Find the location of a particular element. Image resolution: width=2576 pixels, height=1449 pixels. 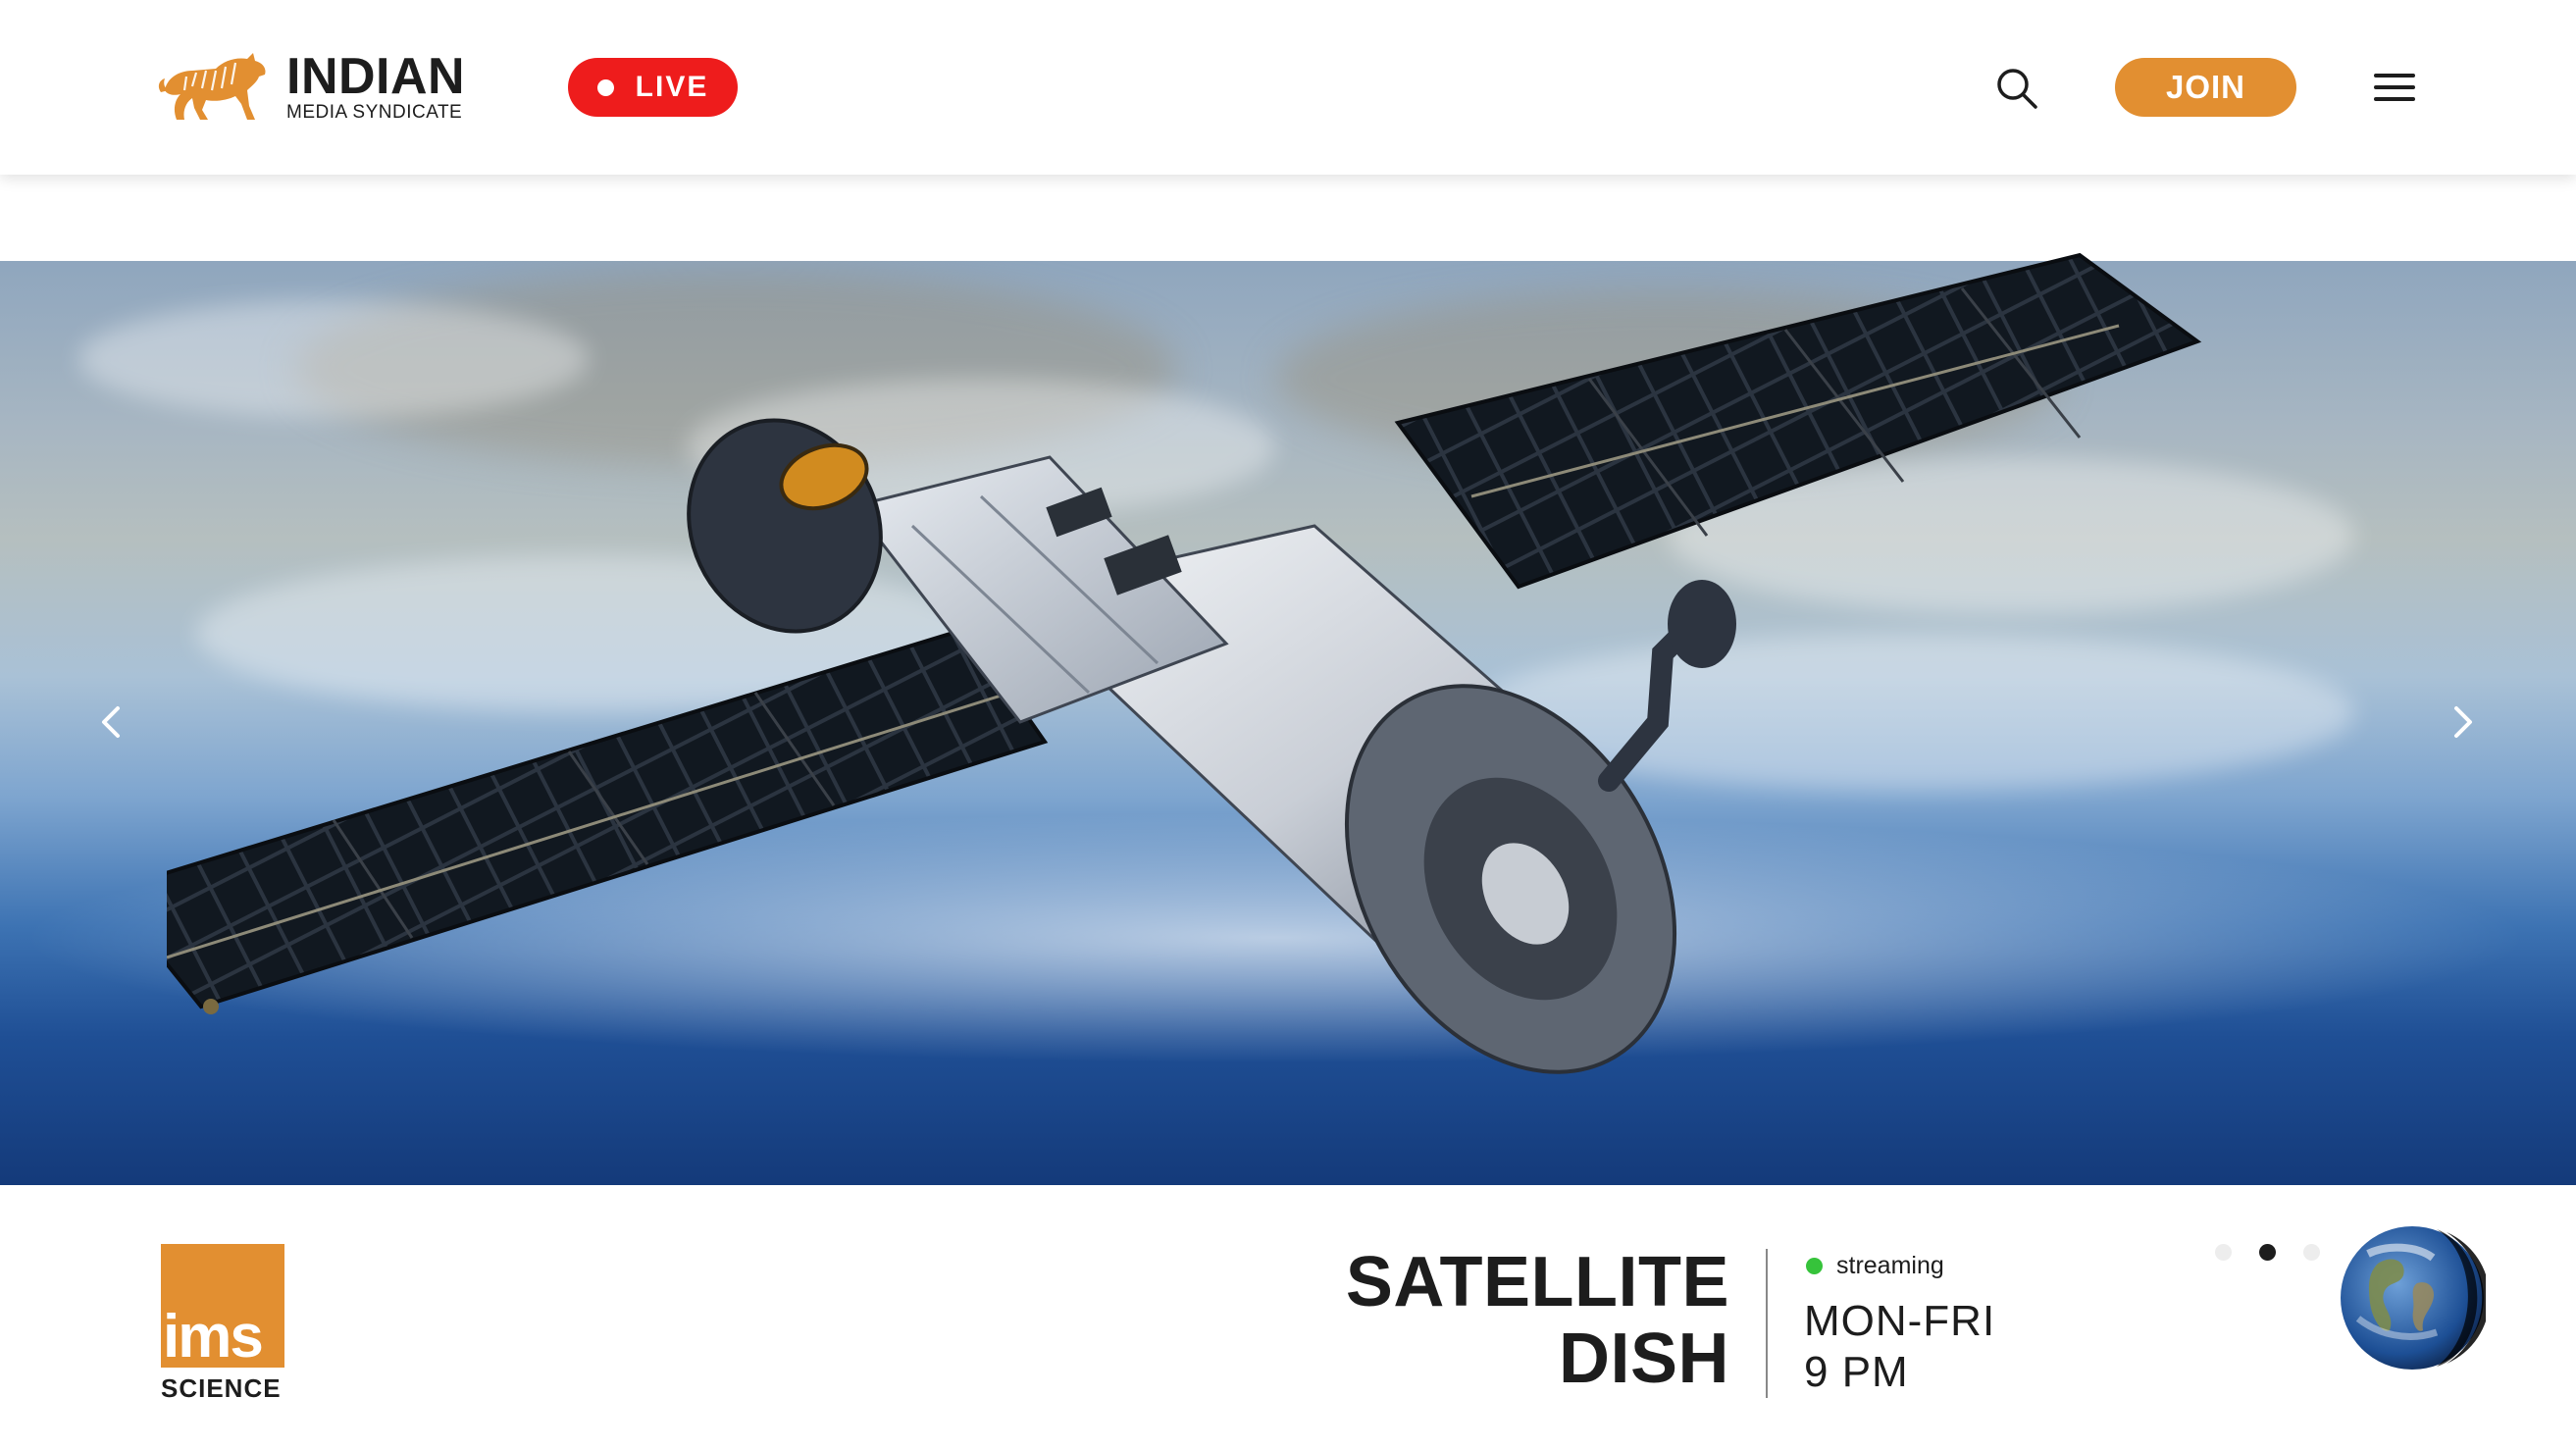

streaming-status-label: streaming is located at coordinates (1890, 1266).